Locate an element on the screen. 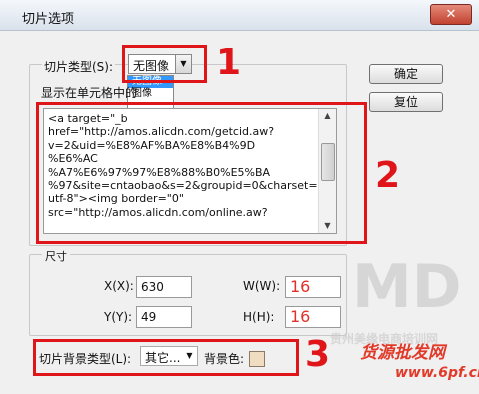 The width and height of the screenshot is (479, 394). w-label: W(W): is located at coordinates (262, 286).